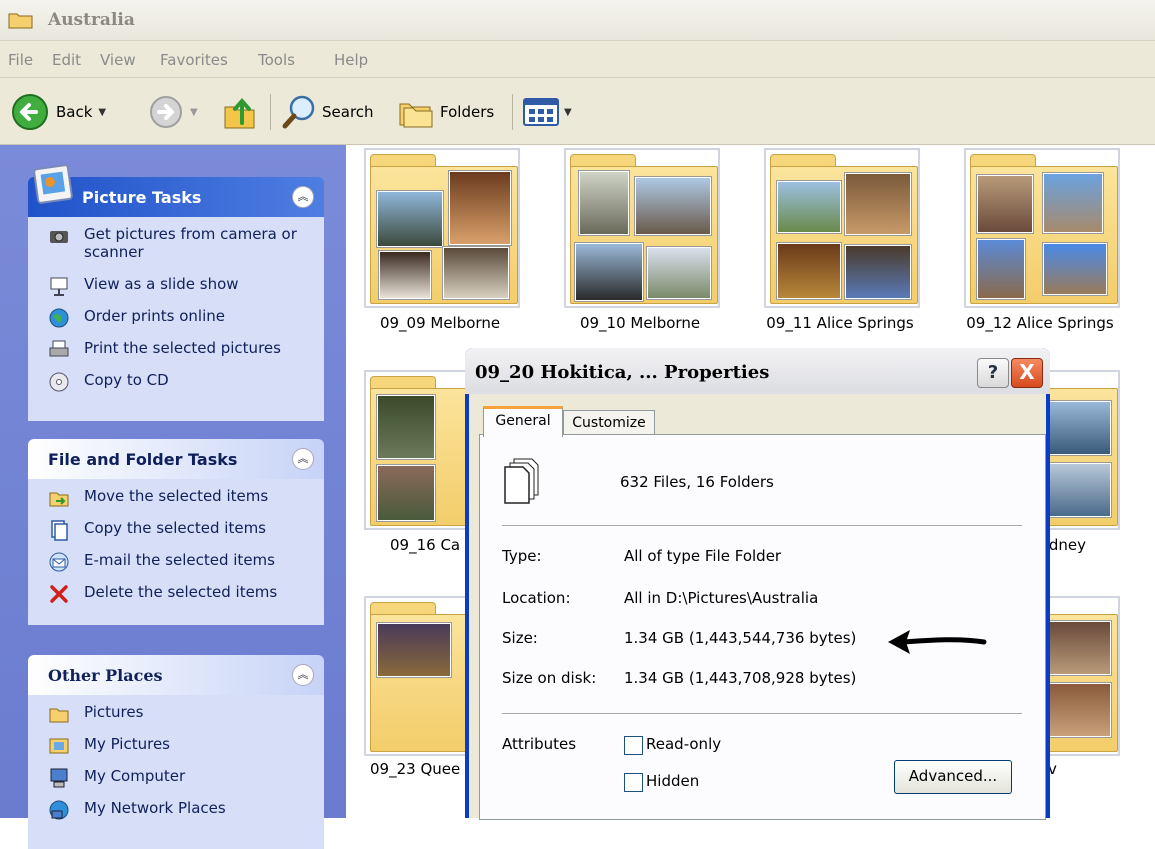  What do you see at coordinates (59, 382) in the screenshot?
I see `cd-icon` at bounding box center [59, 382].